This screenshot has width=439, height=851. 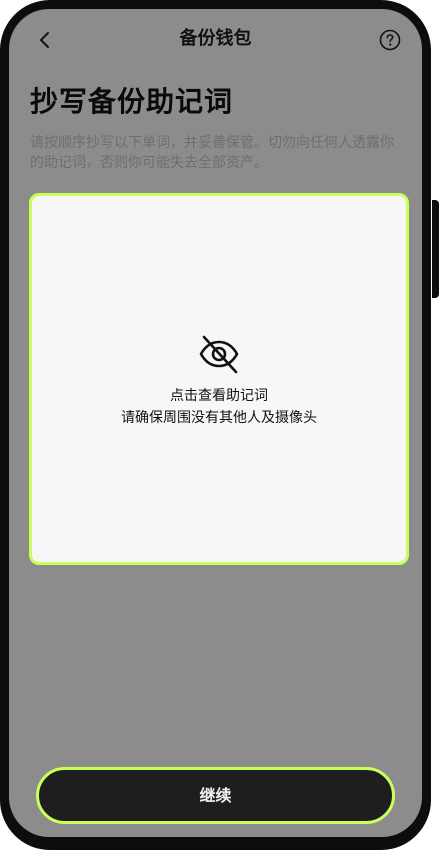 I want to click on header-bar: 备份钱包, so click(x=215, y=40).